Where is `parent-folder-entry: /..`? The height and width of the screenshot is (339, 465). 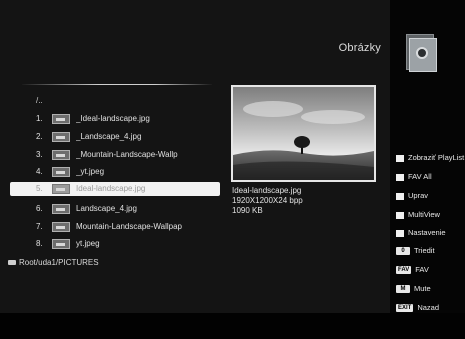
parent-folder-entry: /.. is located at coordinates (39, 100).